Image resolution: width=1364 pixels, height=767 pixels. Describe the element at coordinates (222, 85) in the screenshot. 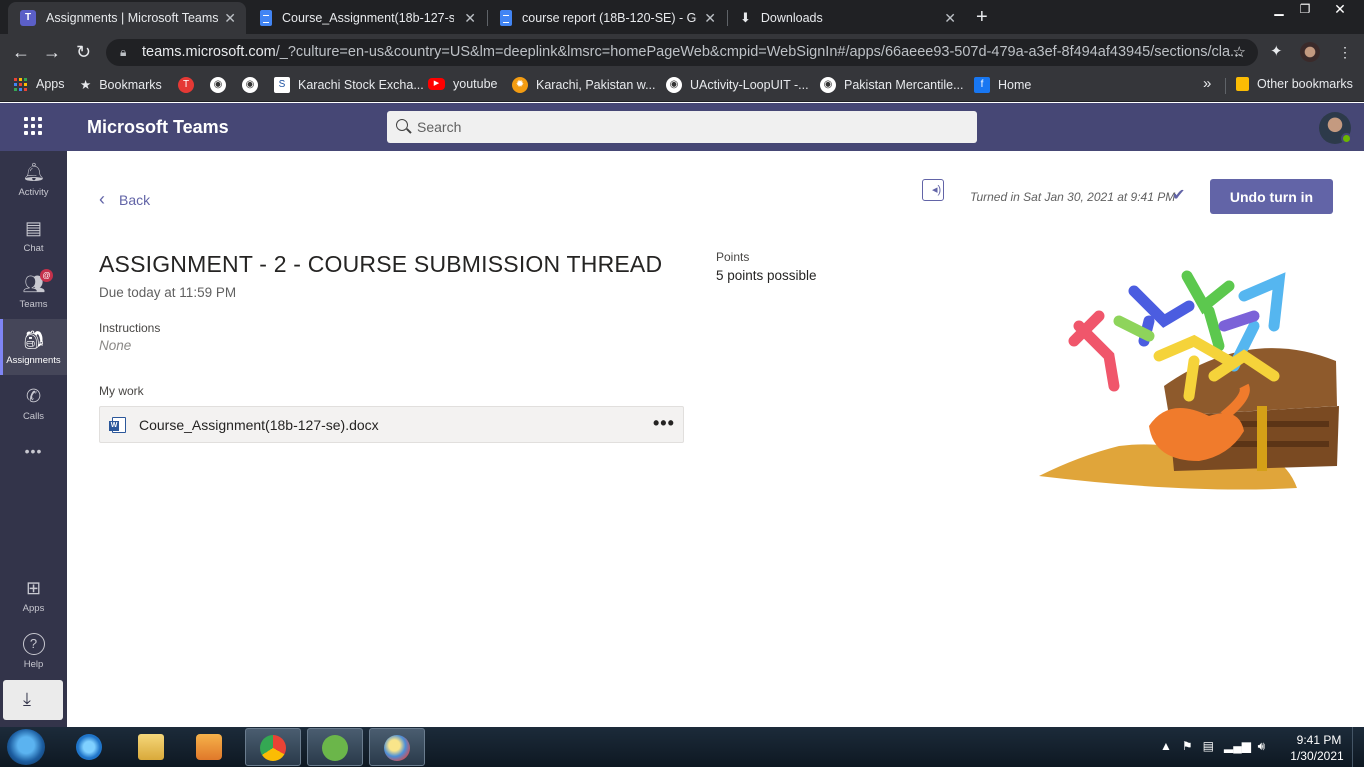

I see `bookmark-globe-1: ◉` at that location.